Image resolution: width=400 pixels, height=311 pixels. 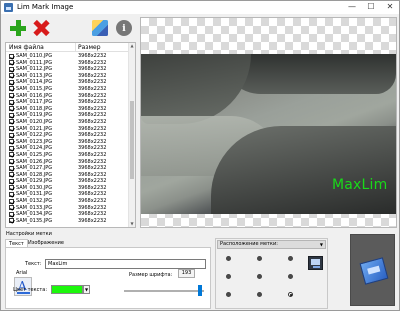 What do you see at coordinates (68, 162) in the screenshot?
I see `list-item: SAM_0126.JPG 3968x2232` at bounding box center [68, 162].